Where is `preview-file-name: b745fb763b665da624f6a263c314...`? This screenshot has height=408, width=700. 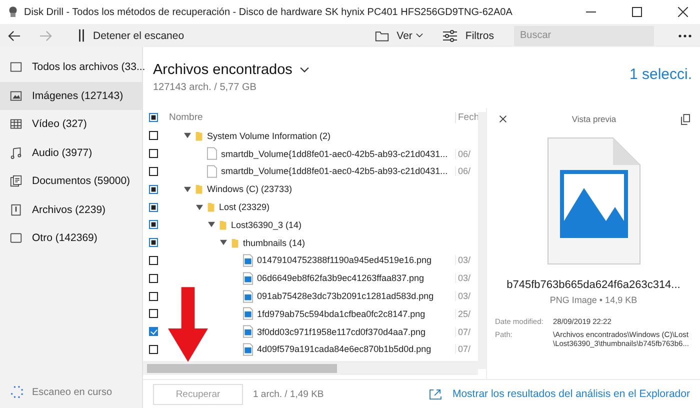 preview-file-name: b745fb763b665da624f6a263c314... is located at coordinates (593, 285).